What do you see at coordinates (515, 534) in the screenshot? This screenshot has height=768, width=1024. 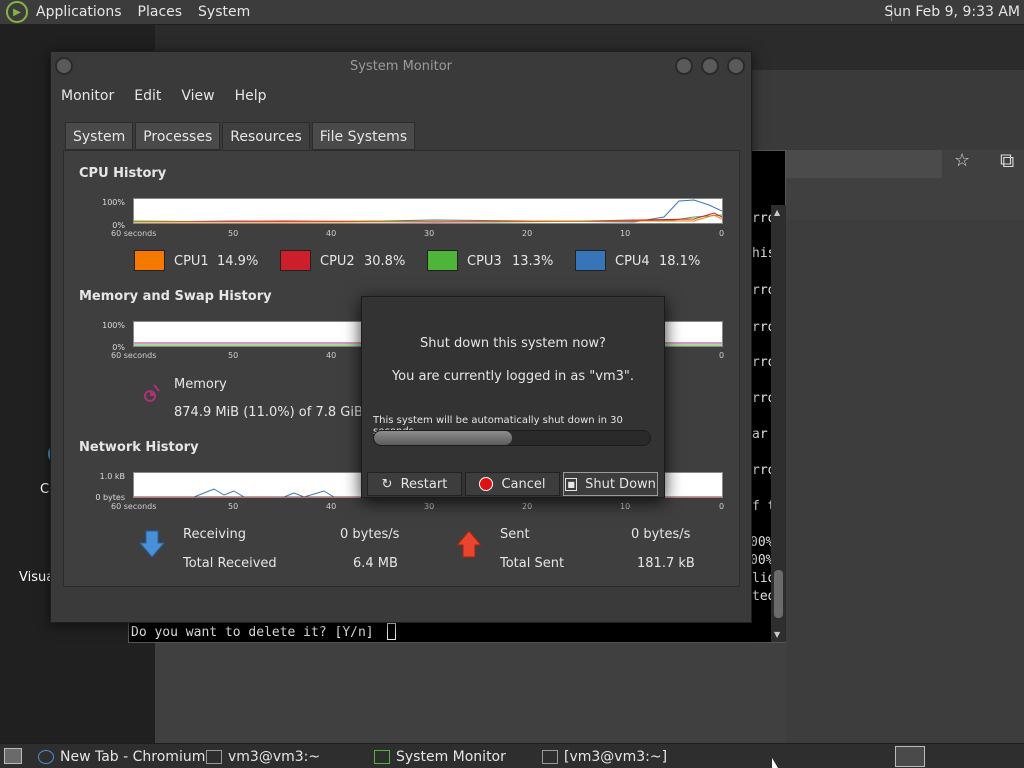 I see `sent-label: Sent` at bounding box center [515, 534].